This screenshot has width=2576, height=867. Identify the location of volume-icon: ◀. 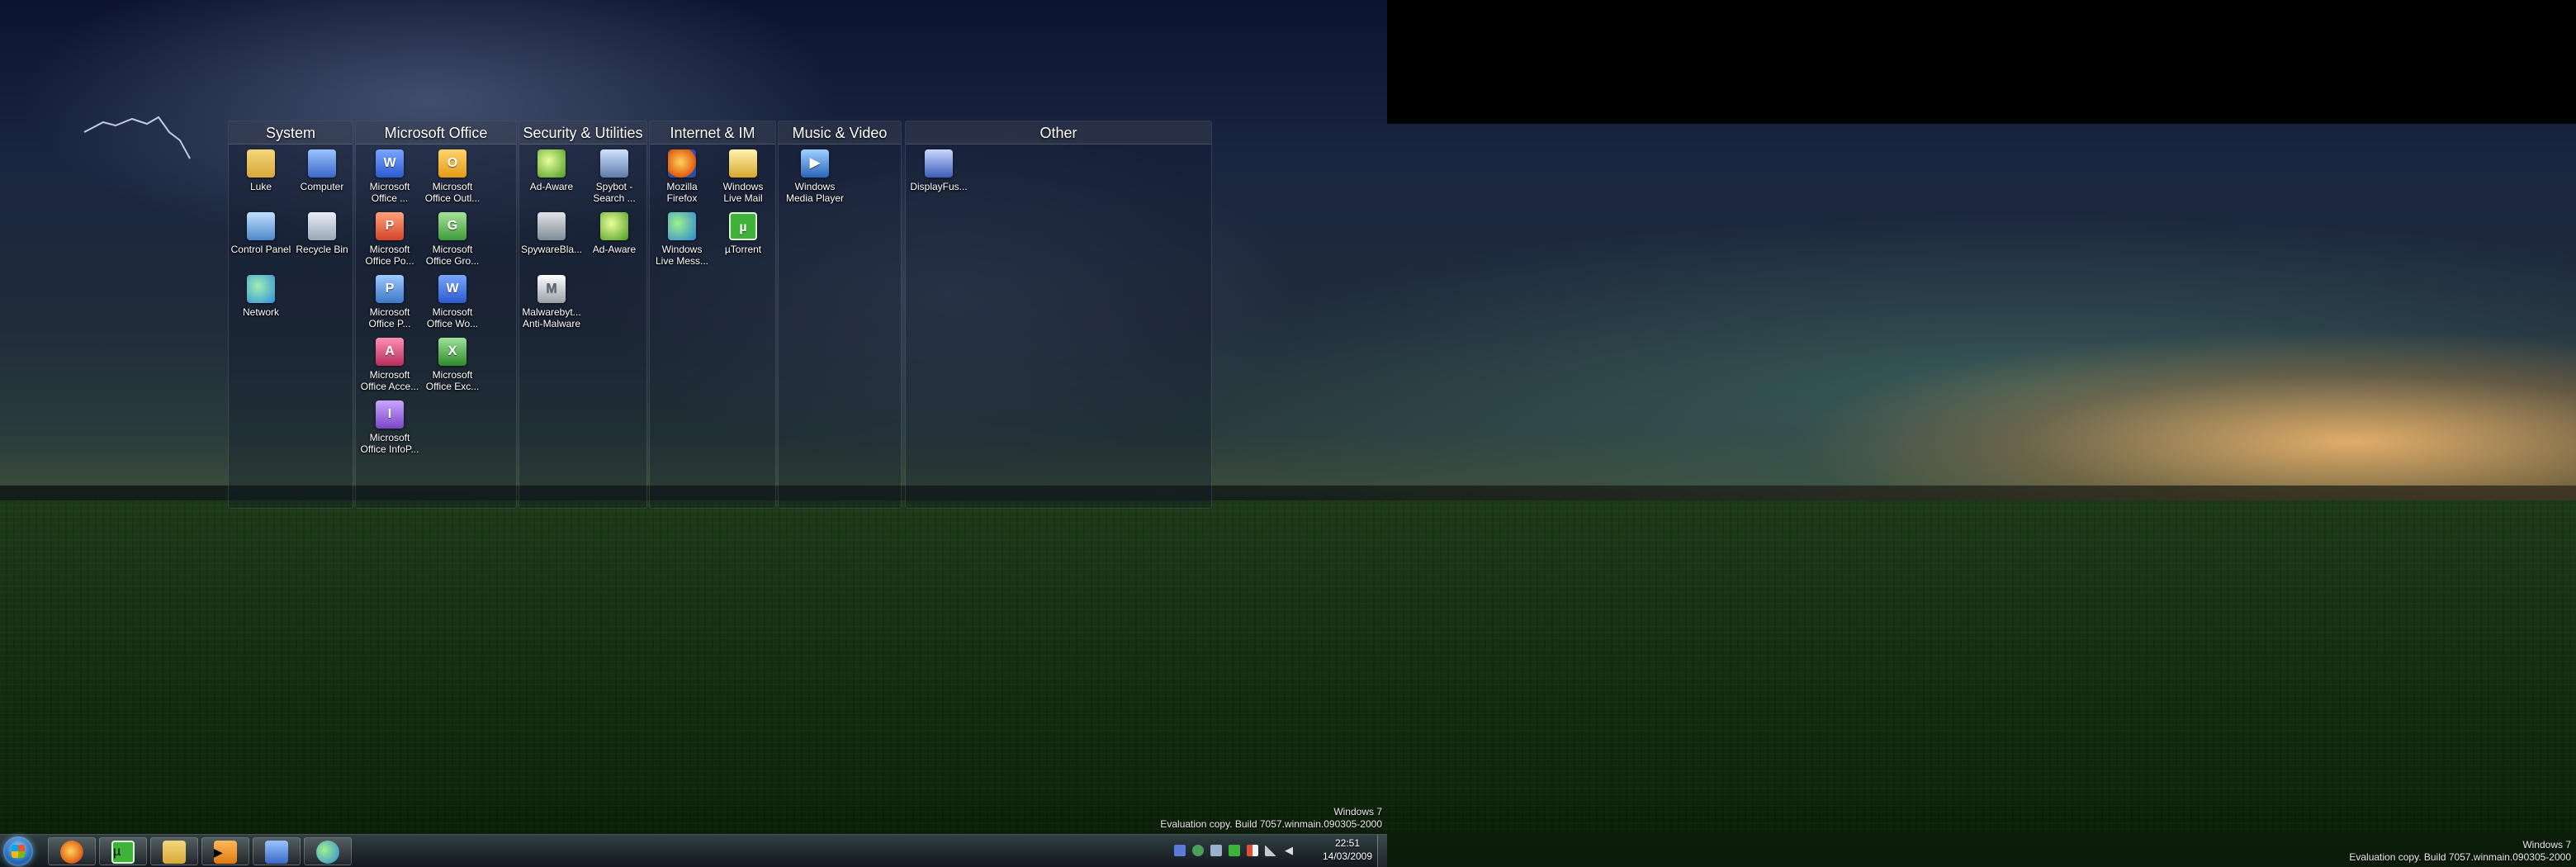
(1289, 850).